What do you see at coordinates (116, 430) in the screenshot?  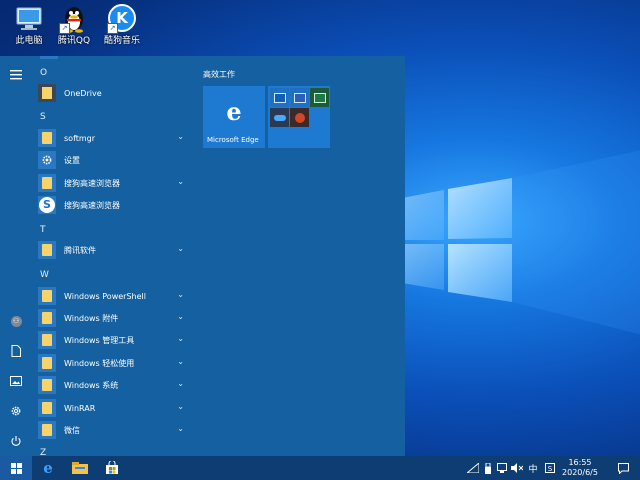 I see `app-item-wechat: 微信 ⌄` at bounding box center [116, 430].